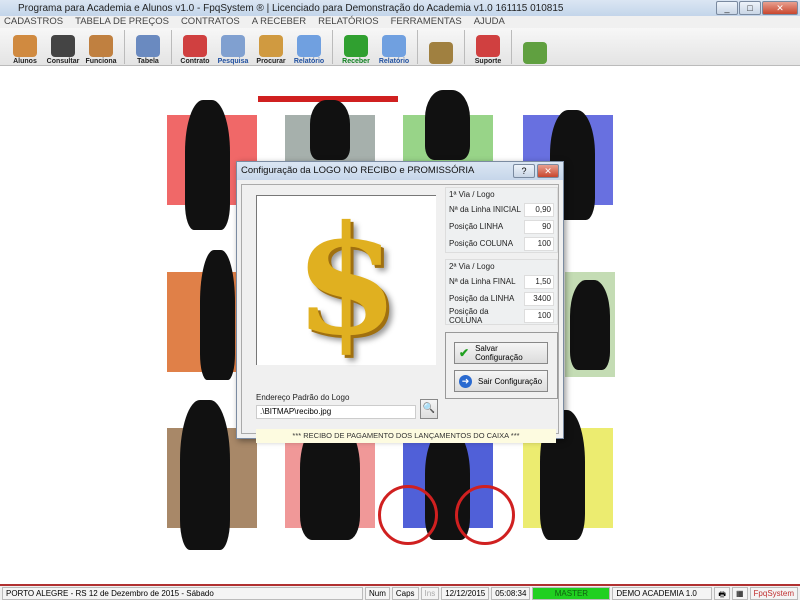  What do you see at coordinates (485, 209) in the screenshot?
I see `field-label: Nª da Linha INICIAL` at bounding box center [485, 209].